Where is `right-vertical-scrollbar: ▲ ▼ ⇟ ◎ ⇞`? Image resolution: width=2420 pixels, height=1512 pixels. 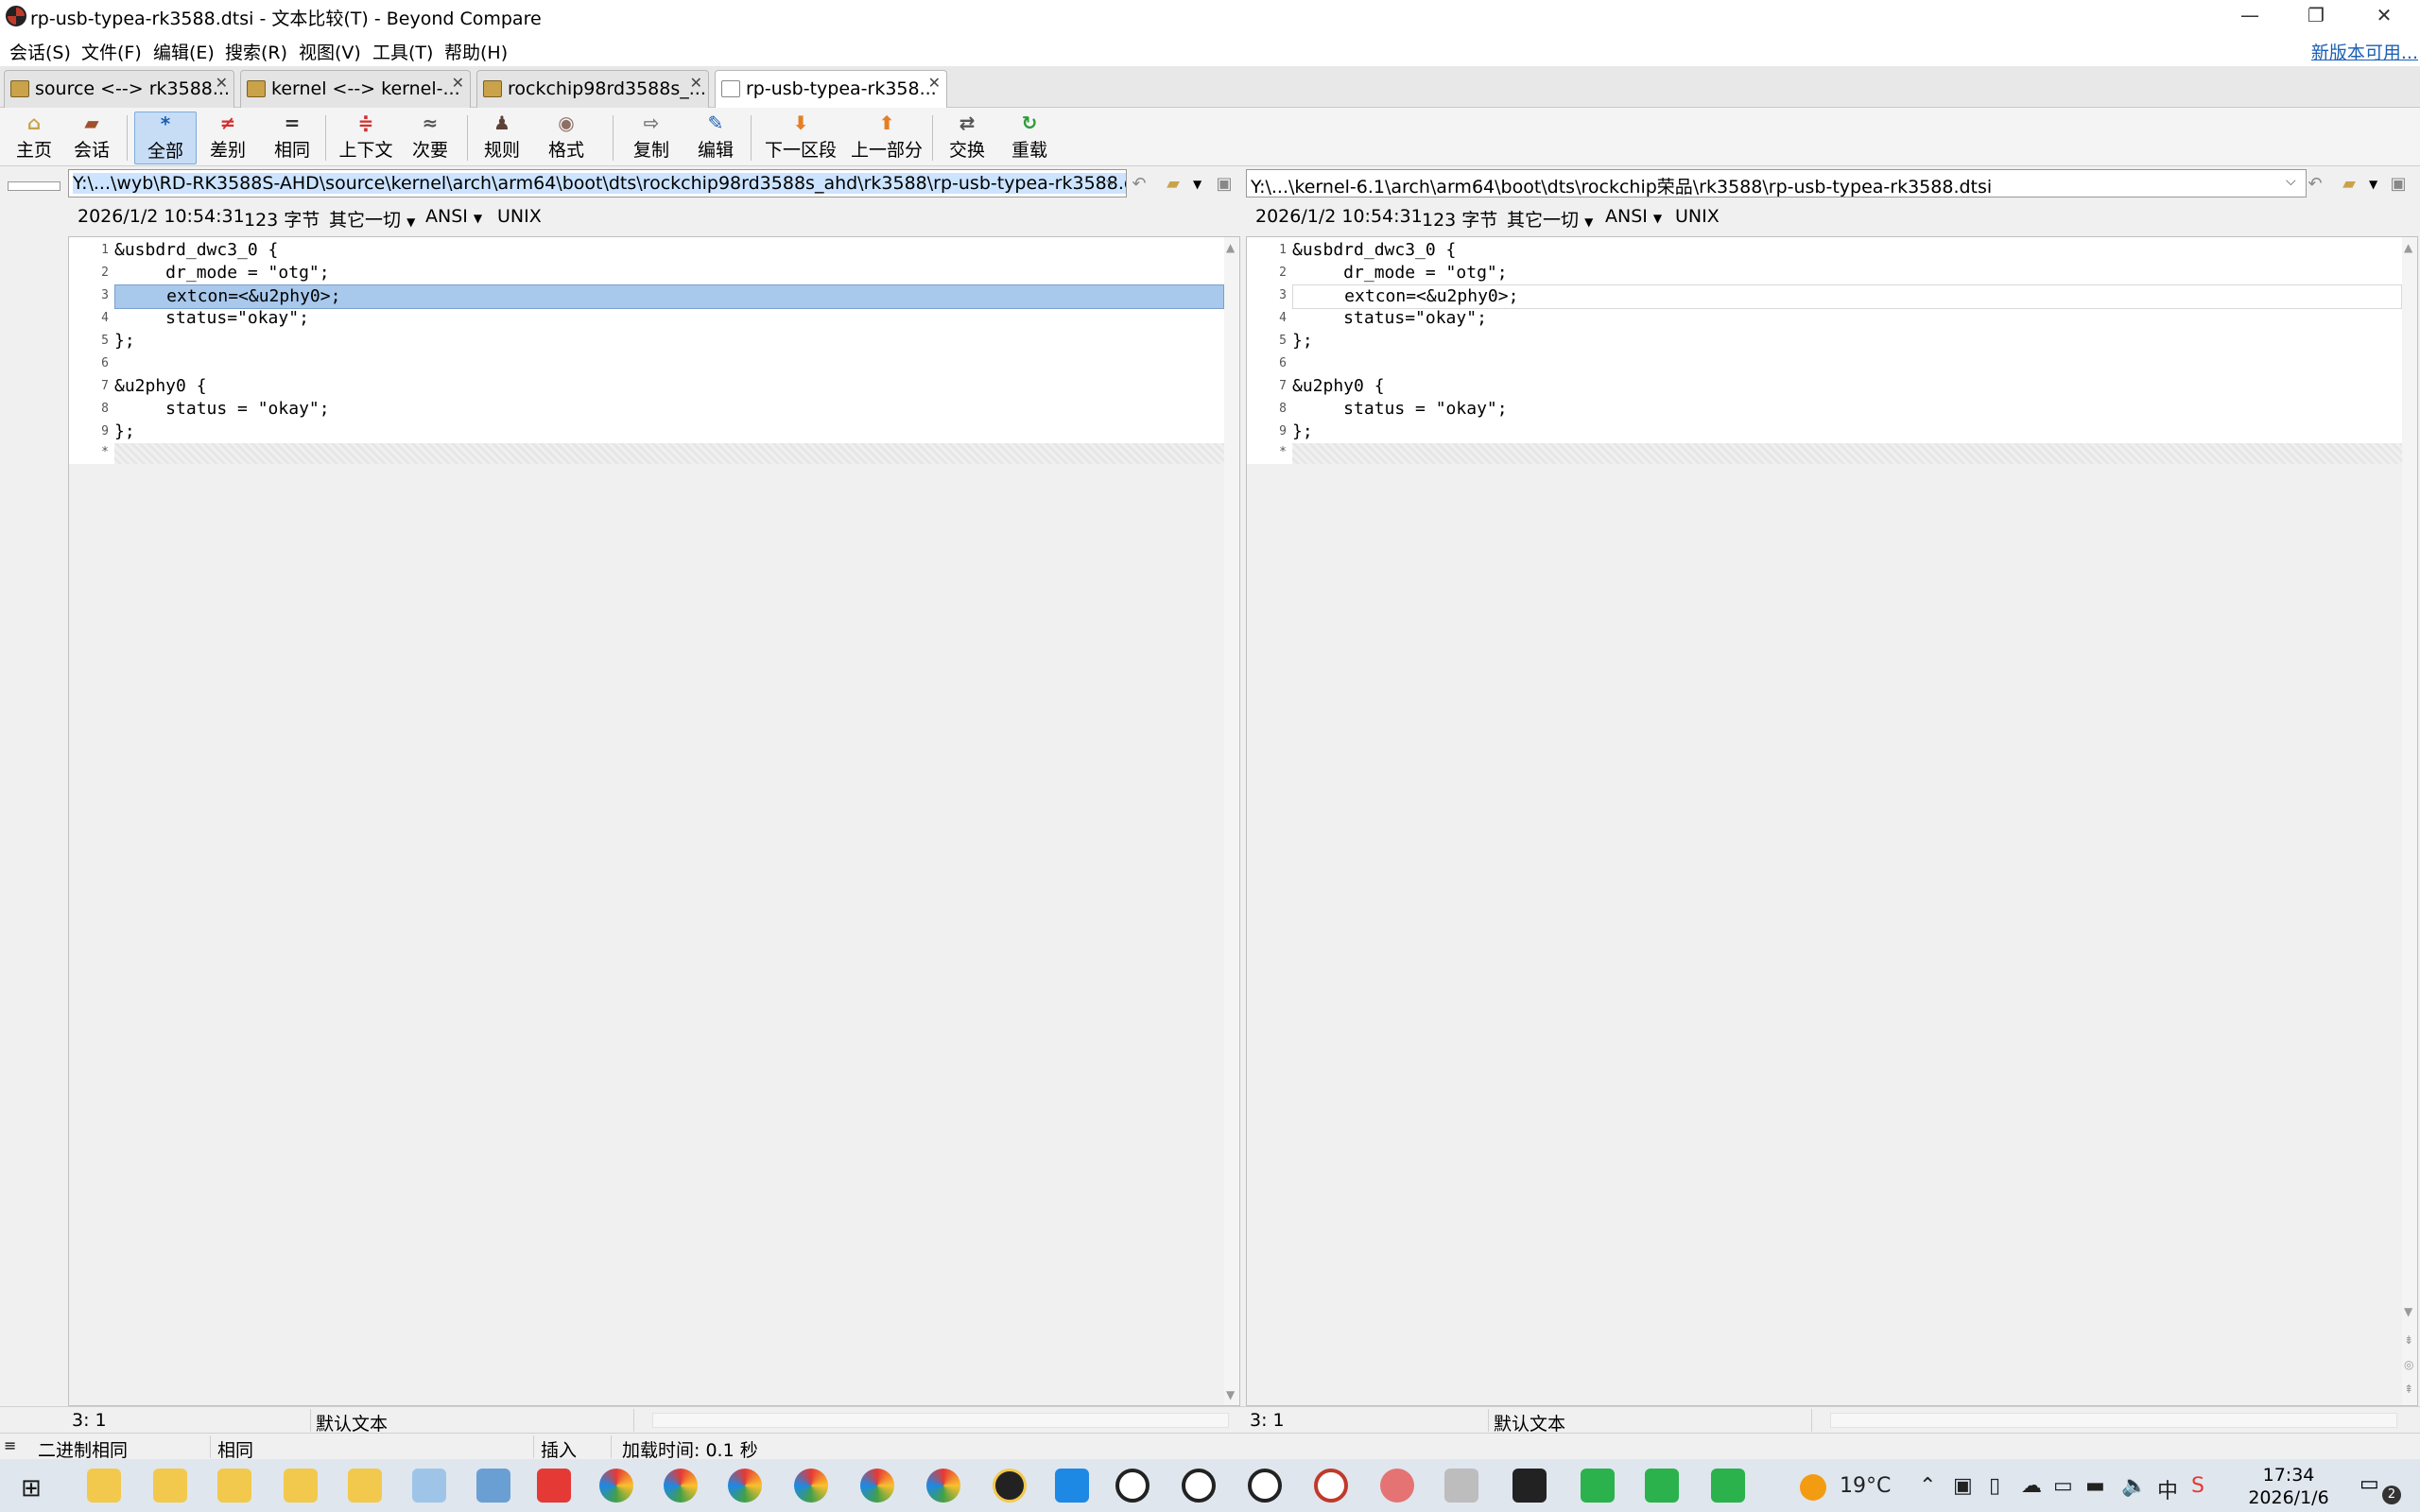
right-vertical-scrollbar: ▲ ▼ ⇟ ◎ ⇞ is located at coordinates (2409, 821).